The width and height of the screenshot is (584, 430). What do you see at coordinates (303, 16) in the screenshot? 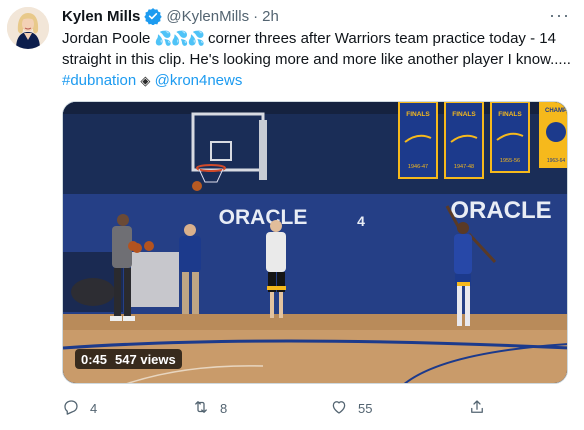
I see `tweet-header: Kylen Mills @KylenMills · 2h` at bounding box center [303, 16].